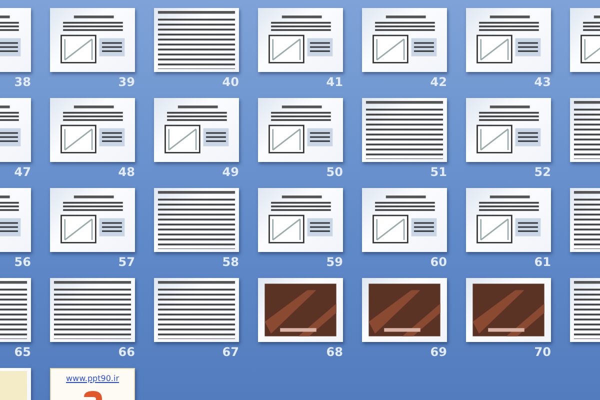  I want to click on slide-number: 38, so click(22, 82).